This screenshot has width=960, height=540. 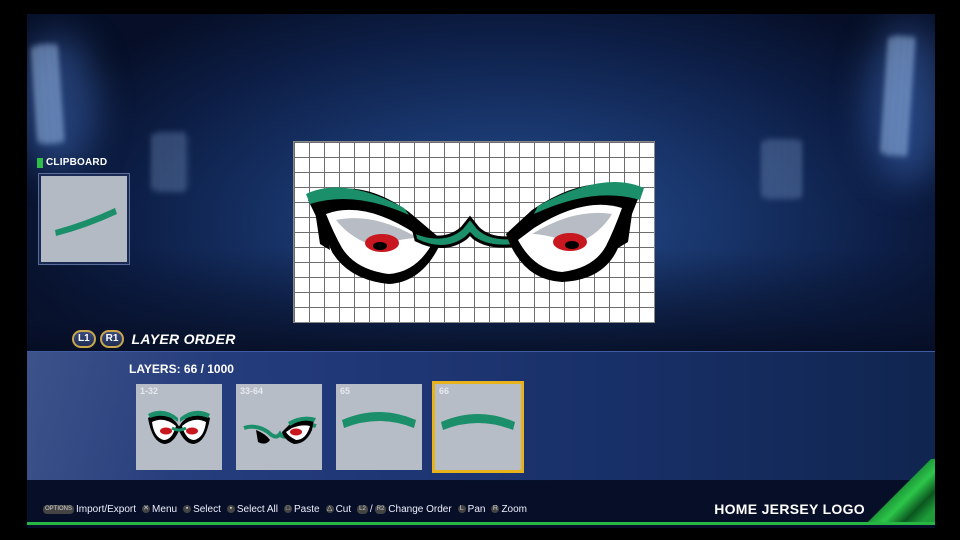 What do you see at coordinates (900, 492) in the screenshot?
I see `corner-accent-stripes` at bounding box center [900, 492].